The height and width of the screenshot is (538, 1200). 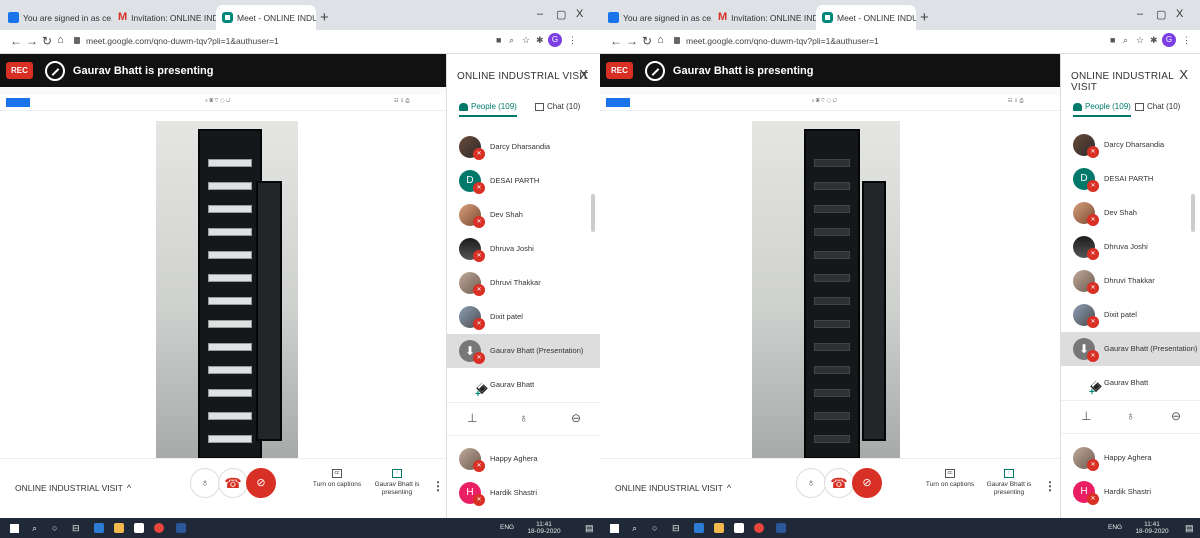 I want to click on tray-clock: 11:41 18-09-2020, so click(x=544, y=528).